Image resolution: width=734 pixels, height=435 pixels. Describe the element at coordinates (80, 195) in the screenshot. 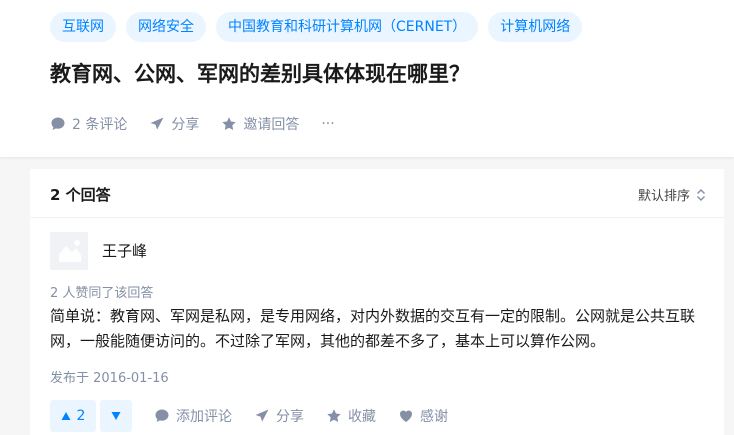

I see `answer-count: 2 个回答` at that location.